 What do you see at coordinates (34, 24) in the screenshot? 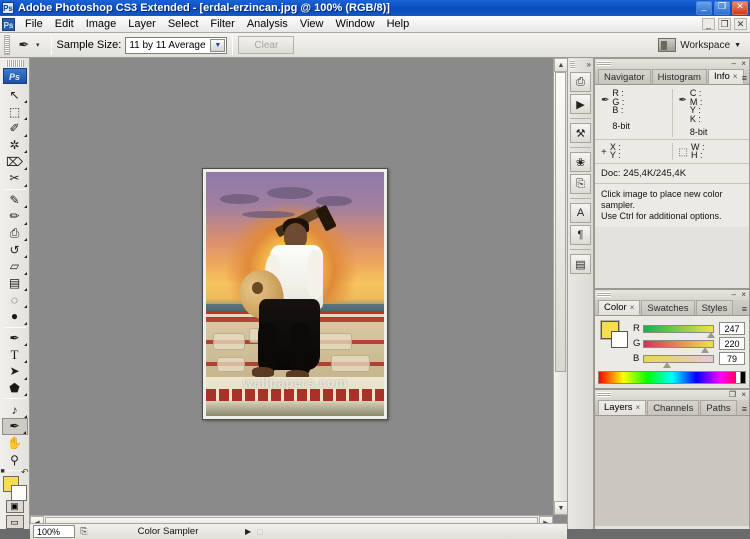
I see `menu-file: File` at bounding box center [34, 24].